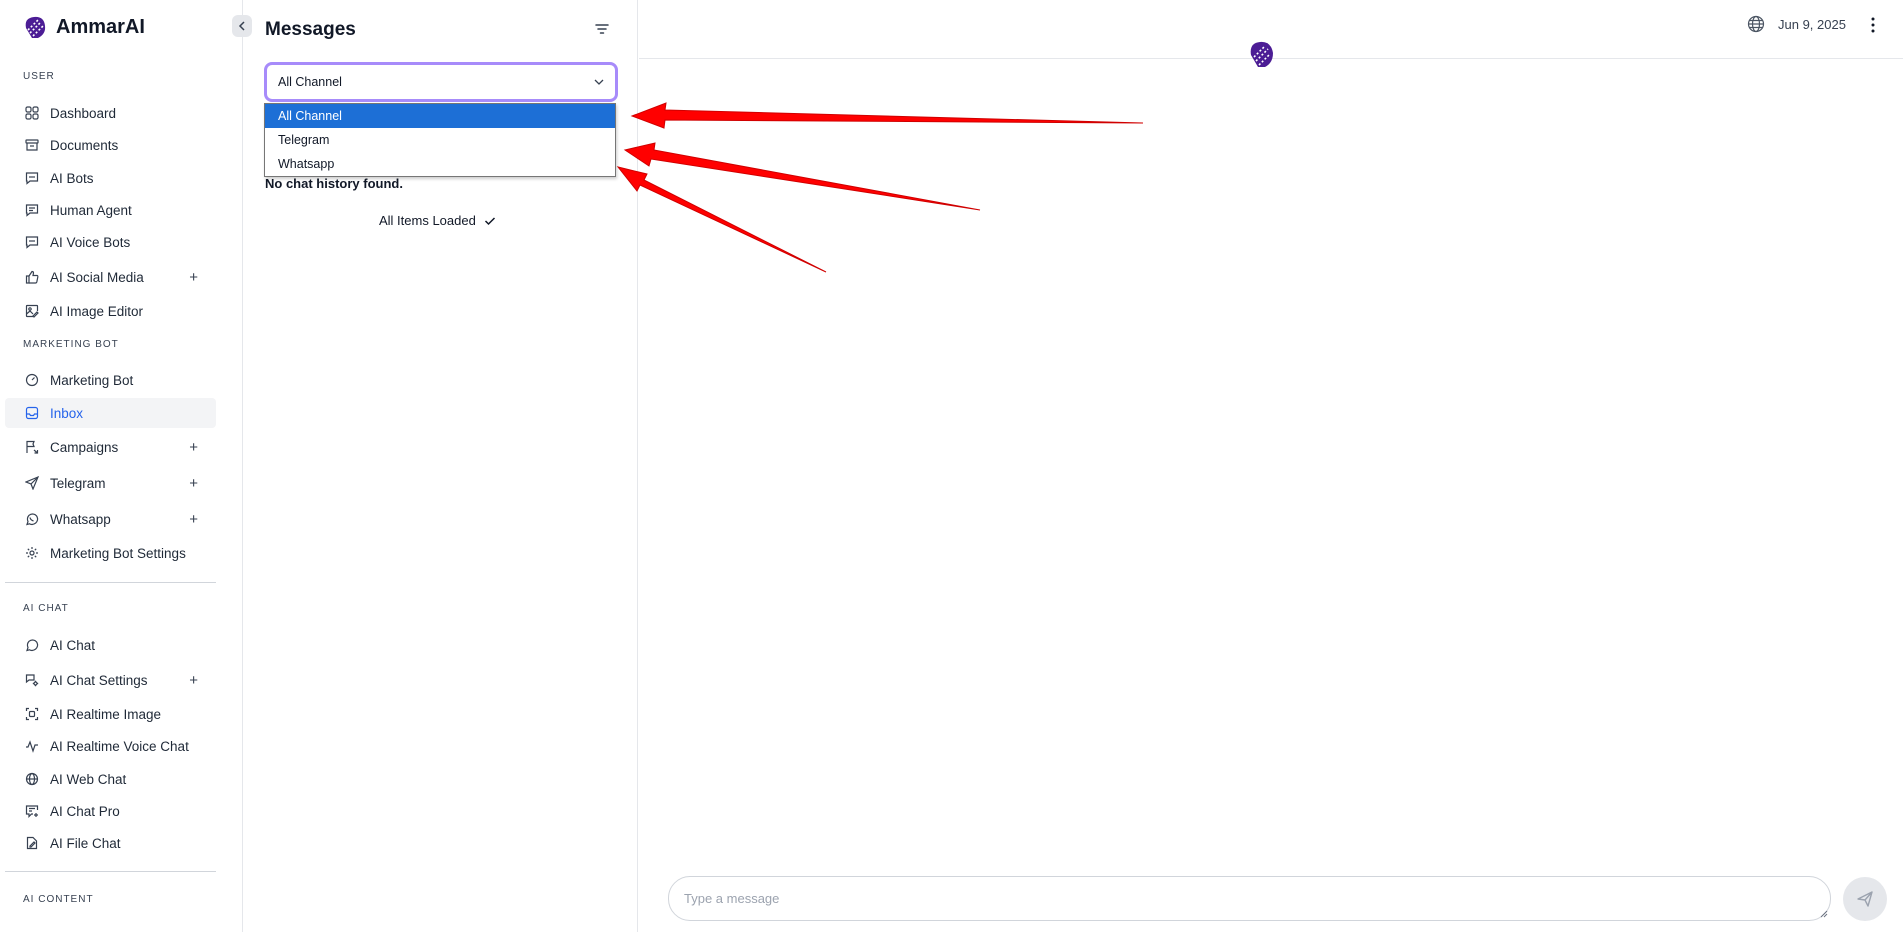  I want to click on message-input: Type a message, so click(1249, 898).